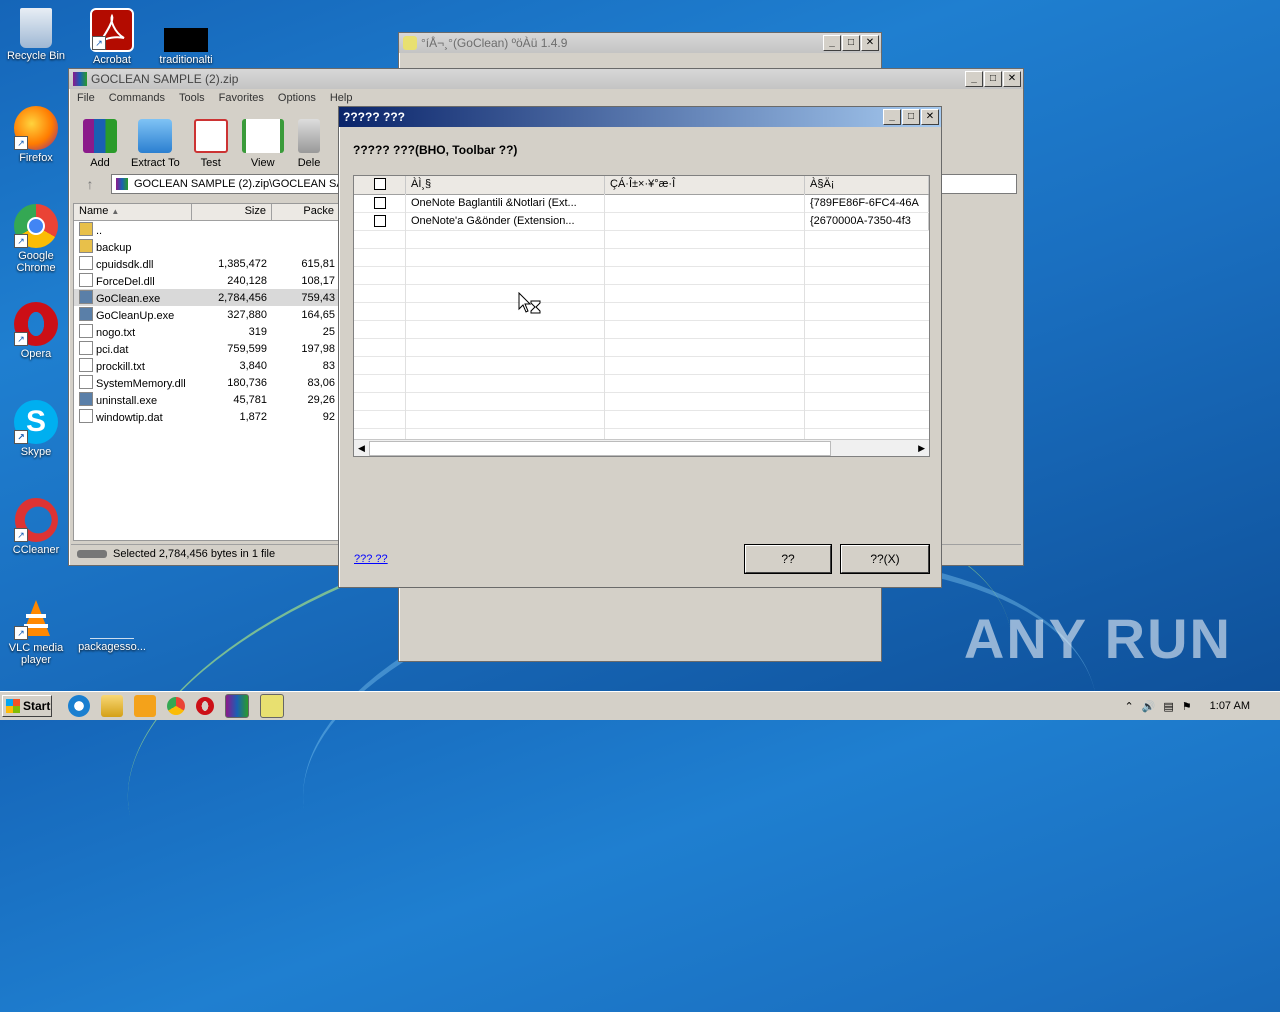 This screenshot has width=1280, height=1012. What do you see at coordinates (207, 365) in the screenshot?
I see `file-row: prockill.txt 3,840 83` at bounding box center [207, 365].